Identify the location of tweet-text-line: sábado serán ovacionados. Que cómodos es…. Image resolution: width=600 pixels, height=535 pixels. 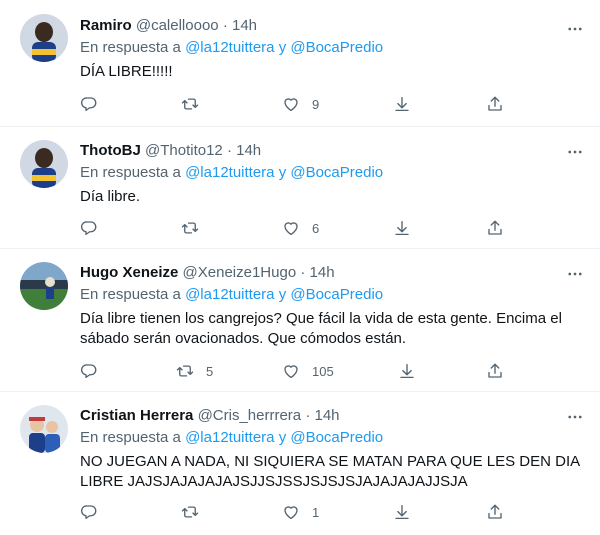
(243, 338).